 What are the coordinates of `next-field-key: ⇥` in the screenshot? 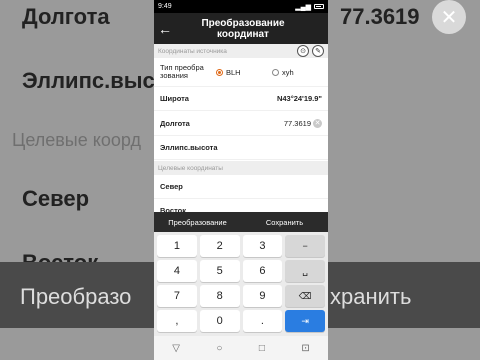 It's located at (305, 321).